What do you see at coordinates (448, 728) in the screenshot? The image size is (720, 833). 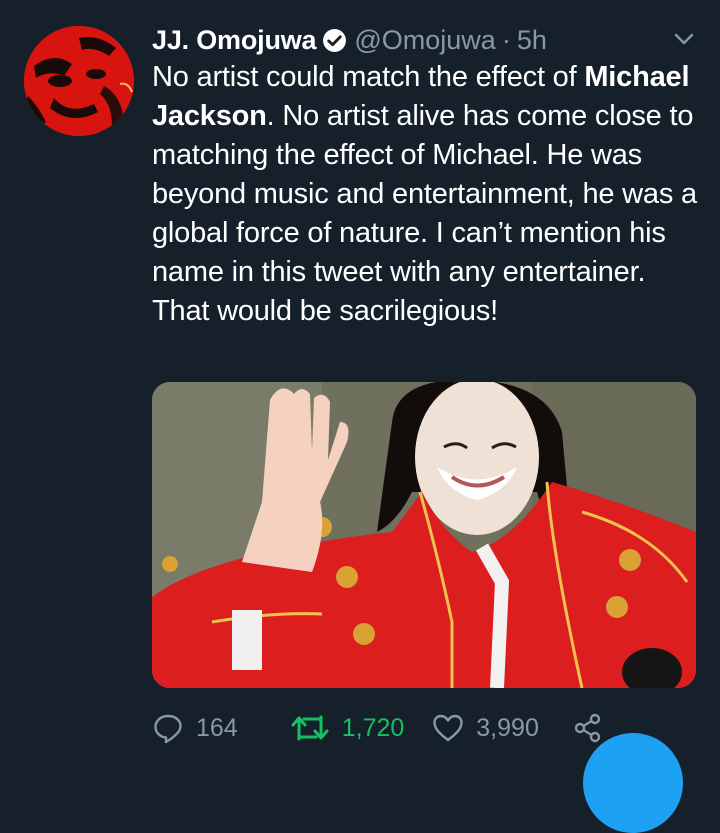 I see `heart-icon` at bounding box center [448, 728].